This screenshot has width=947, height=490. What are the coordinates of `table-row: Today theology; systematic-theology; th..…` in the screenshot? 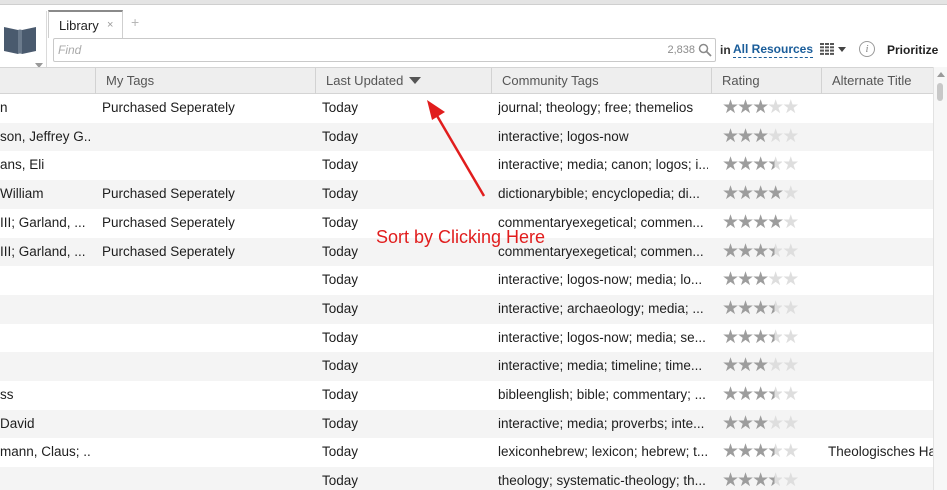 It's located at (466, 478).